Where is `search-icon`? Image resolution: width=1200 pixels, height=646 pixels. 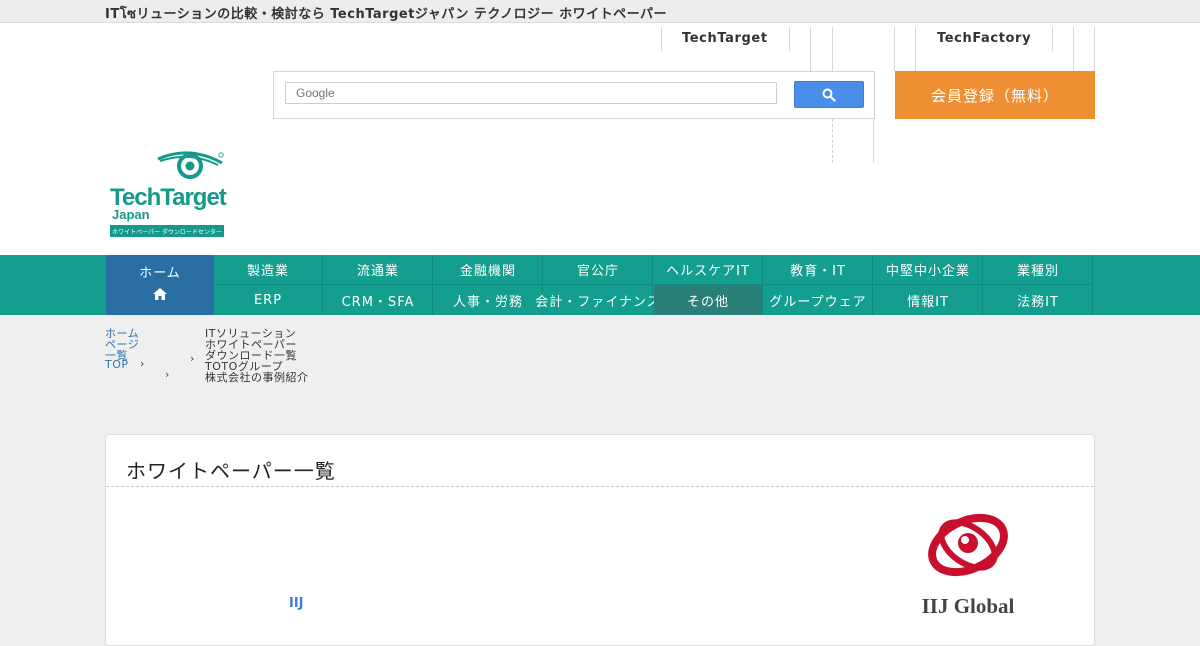 search-icon is located at coordinates (829, 95).